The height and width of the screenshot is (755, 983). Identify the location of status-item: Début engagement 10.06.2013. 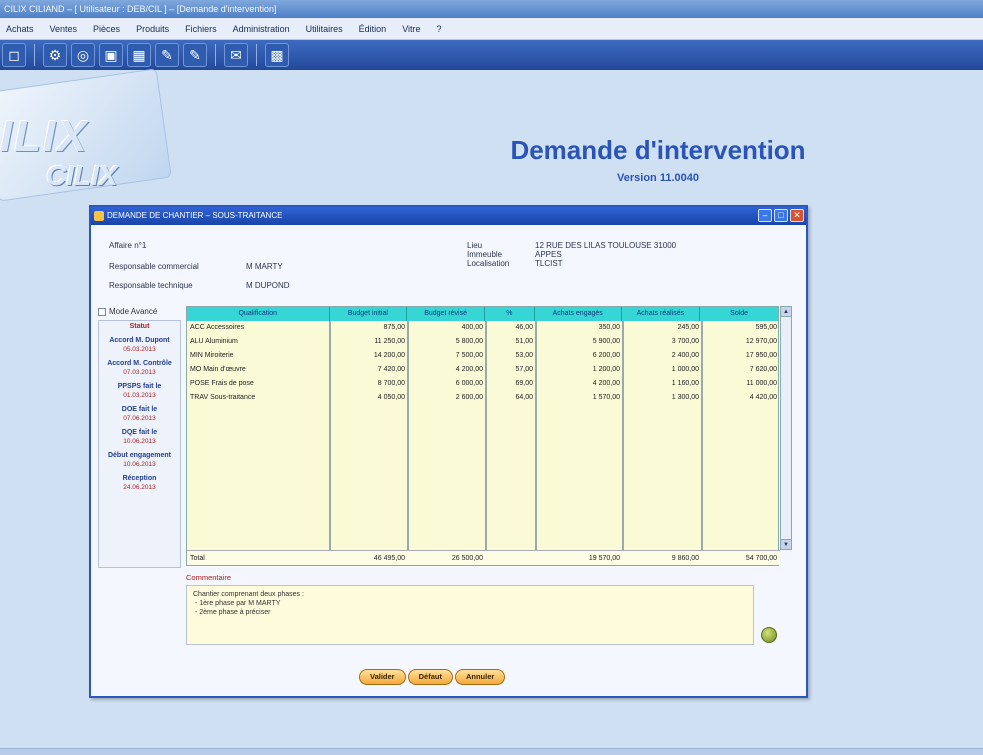
(139, 460).